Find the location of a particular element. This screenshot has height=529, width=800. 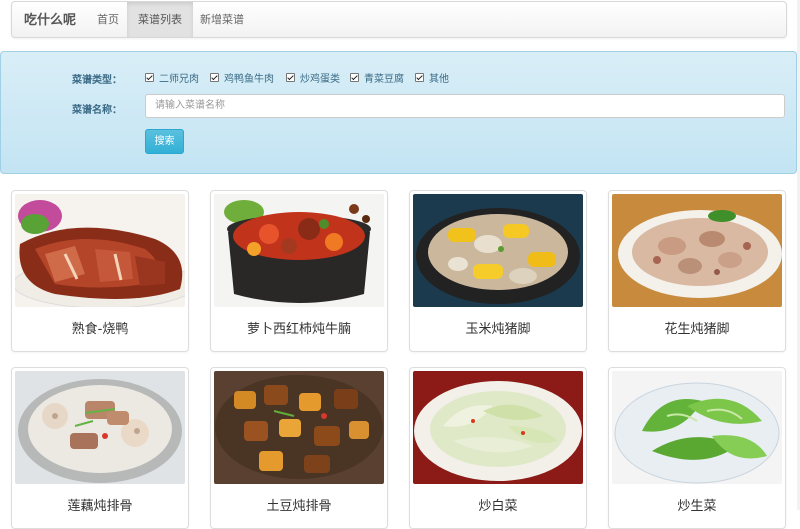

recipe-image-corn-pig-trotter is located at coordinates (498, 250).